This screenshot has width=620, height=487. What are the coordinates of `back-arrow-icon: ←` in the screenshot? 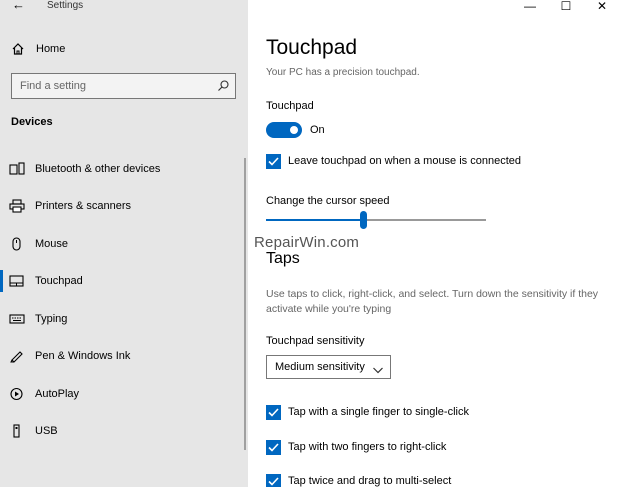 It's located at (18, 6).